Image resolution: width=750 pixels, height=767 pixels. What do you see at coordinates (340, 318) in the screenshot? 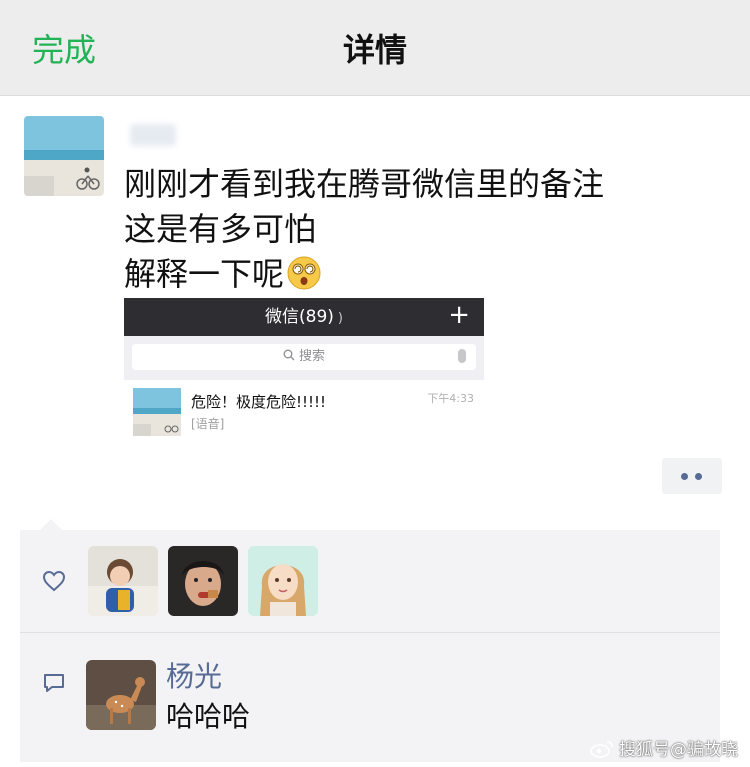
I see `earpiece-mode-icon: )` at bounding box center [340, 318].